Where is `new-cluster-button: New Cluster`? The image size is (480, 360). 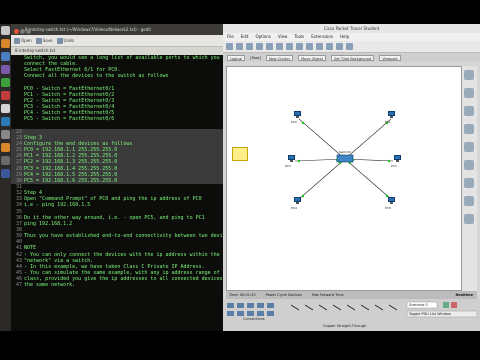
new-cluster-button: New Cluster is located at coordinates (279, 57).